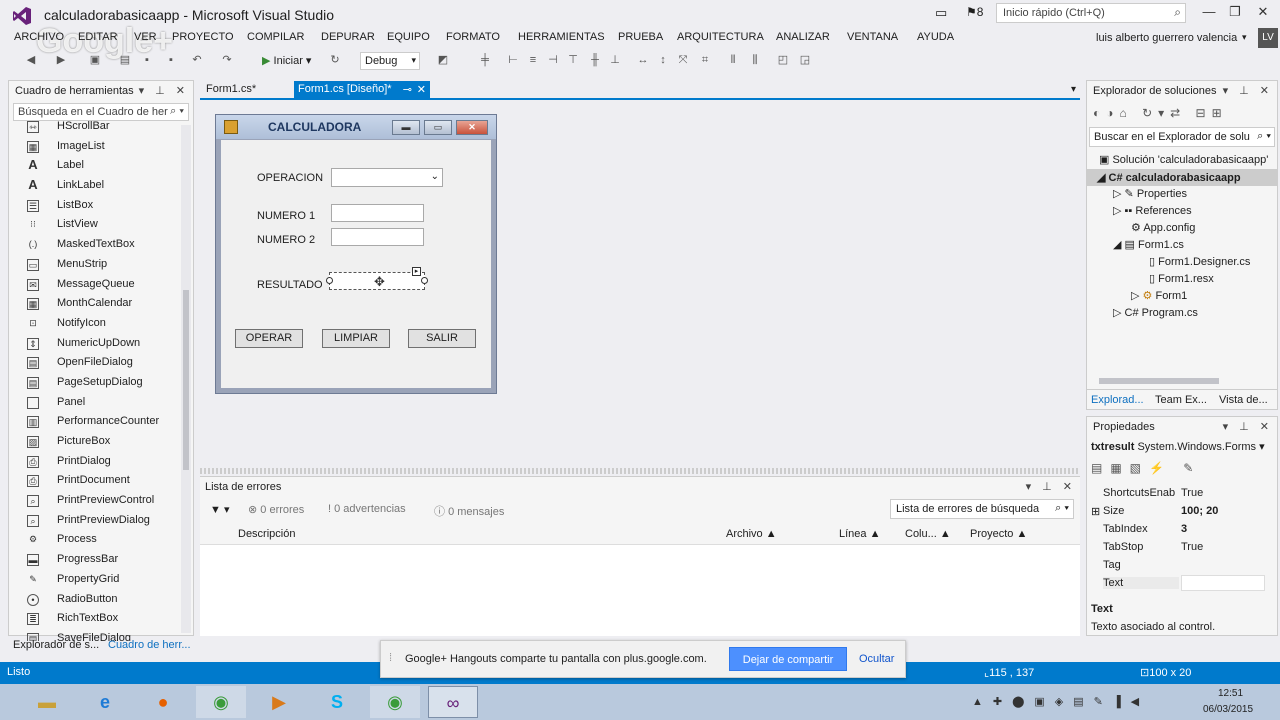  Describe the element at coordinates (61, 60) in the screenshot. I see `forward-icon: ▶` at that location.